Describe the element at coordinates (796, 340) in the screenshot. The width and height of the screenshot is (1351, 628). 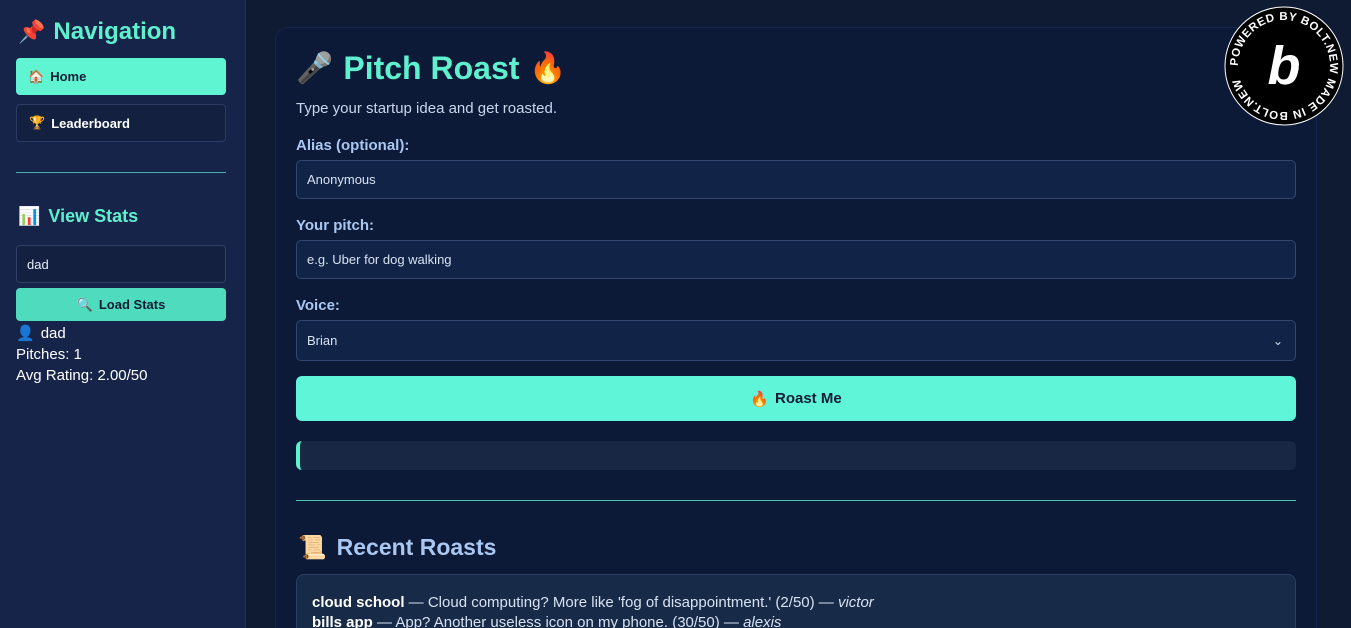
I see `voice-select: Brian ⌄` at that location.